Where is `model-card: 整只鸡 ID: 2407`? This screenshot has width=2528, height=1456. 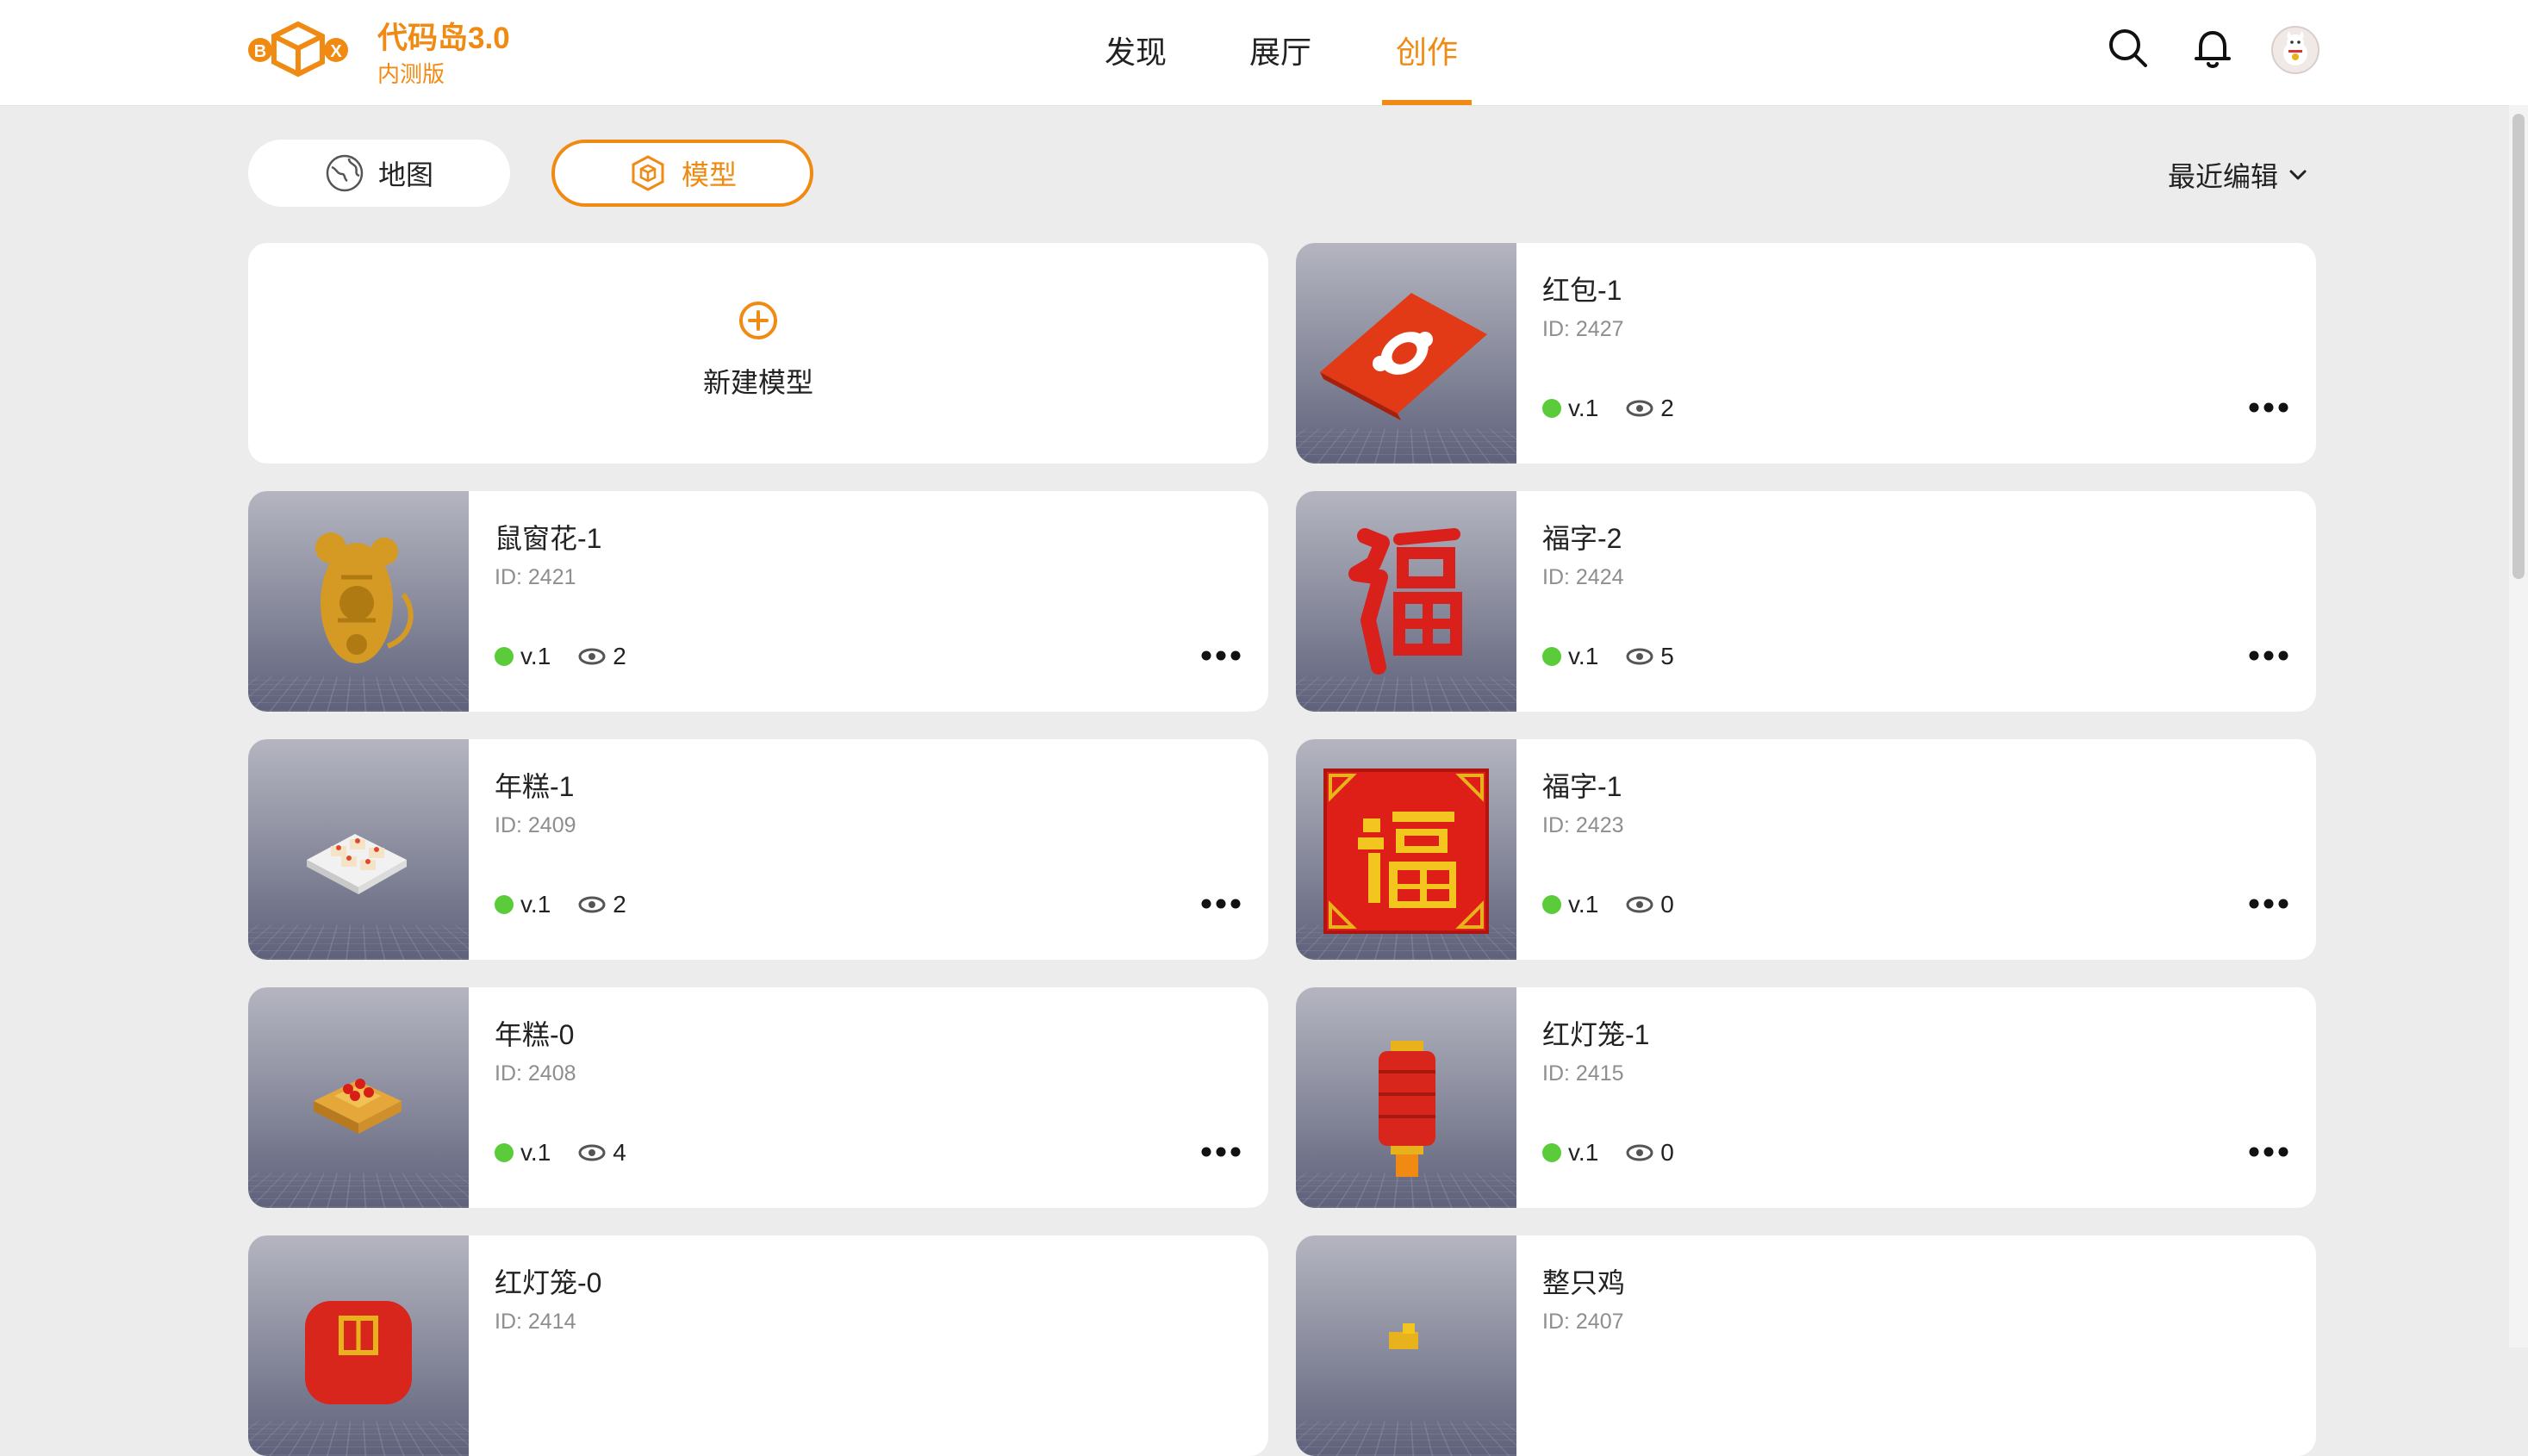 model-card: 整只鸡 ID: 2407 is located at coordinates (1806, 1346).